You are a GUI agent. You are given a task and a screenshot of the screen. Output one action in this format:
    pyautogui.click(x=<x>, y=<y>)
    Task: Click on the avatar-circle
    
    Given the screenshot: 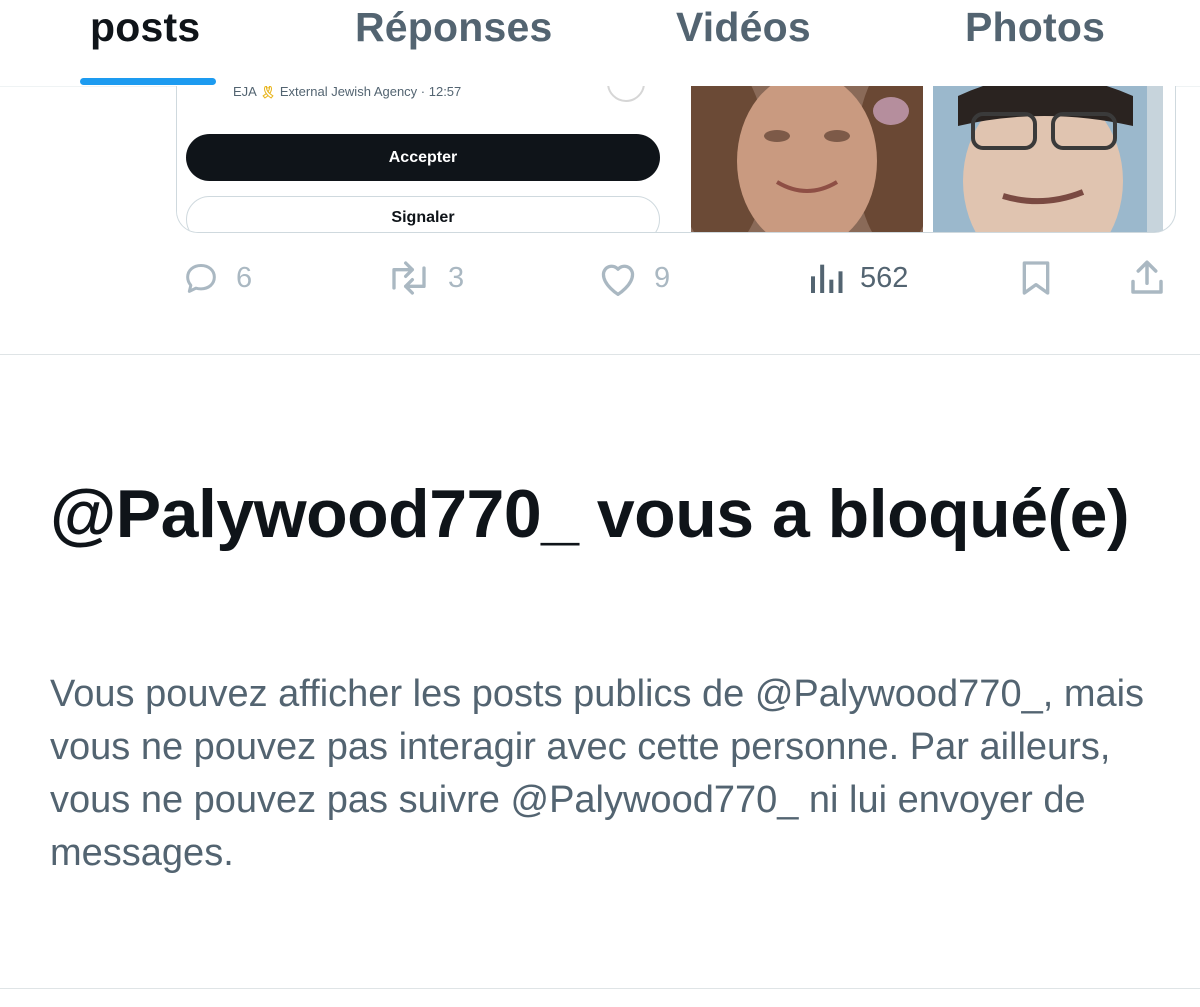 What is the action you would take?
    pyautogui.click(x=626, y=94)
    